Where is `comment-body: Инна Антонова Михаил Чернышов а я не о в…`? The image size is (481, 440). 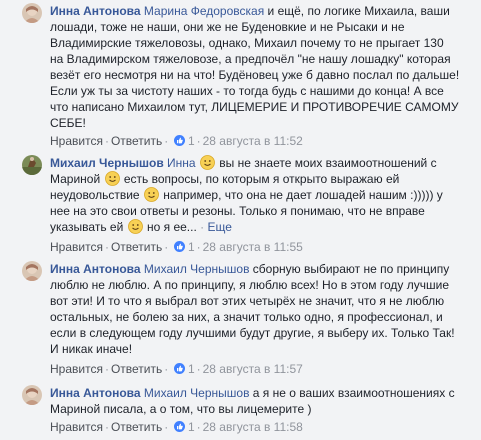 comment-body: Инна Антонова Михаил Чернышов а я не о в… is located at coordinates (255, 401).